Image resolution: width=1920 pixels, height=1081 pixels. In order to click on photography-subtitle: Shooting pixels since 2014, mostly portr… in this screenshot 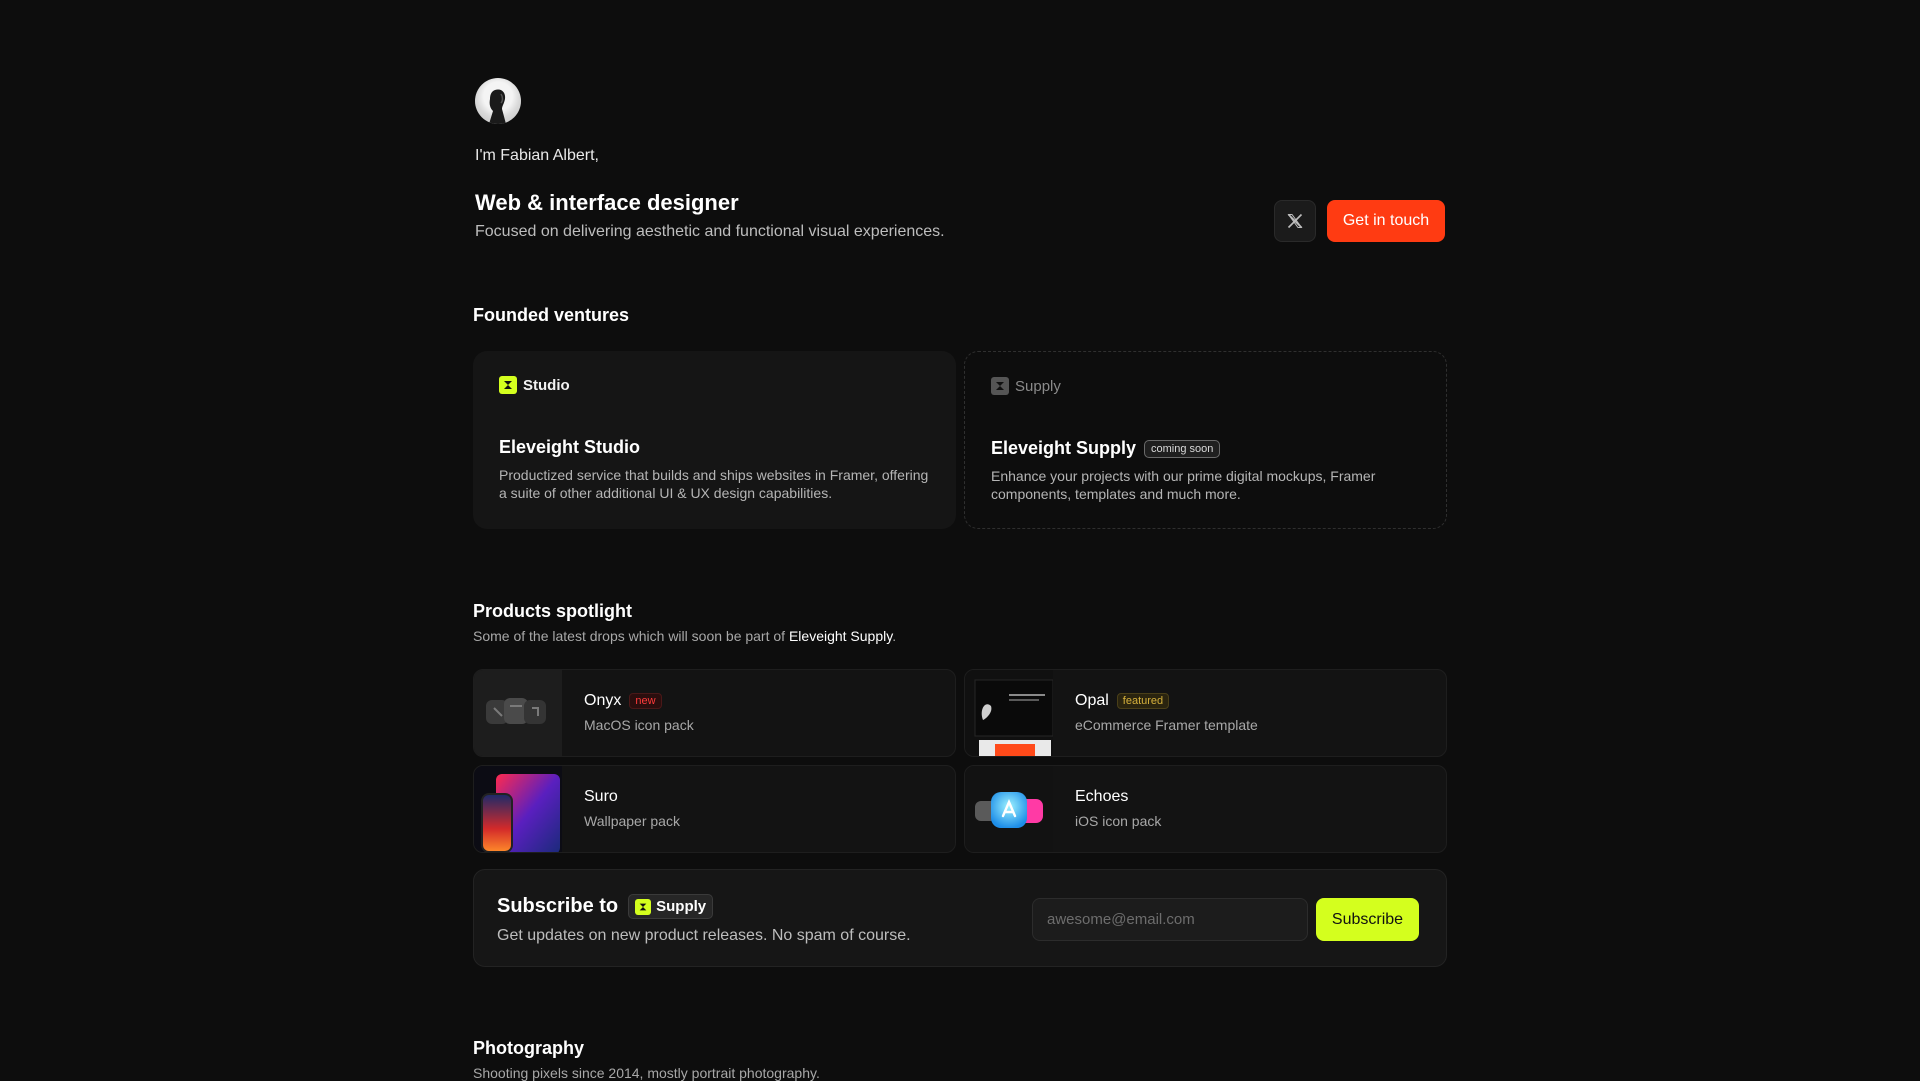, I will do `click(646, 1073)`.